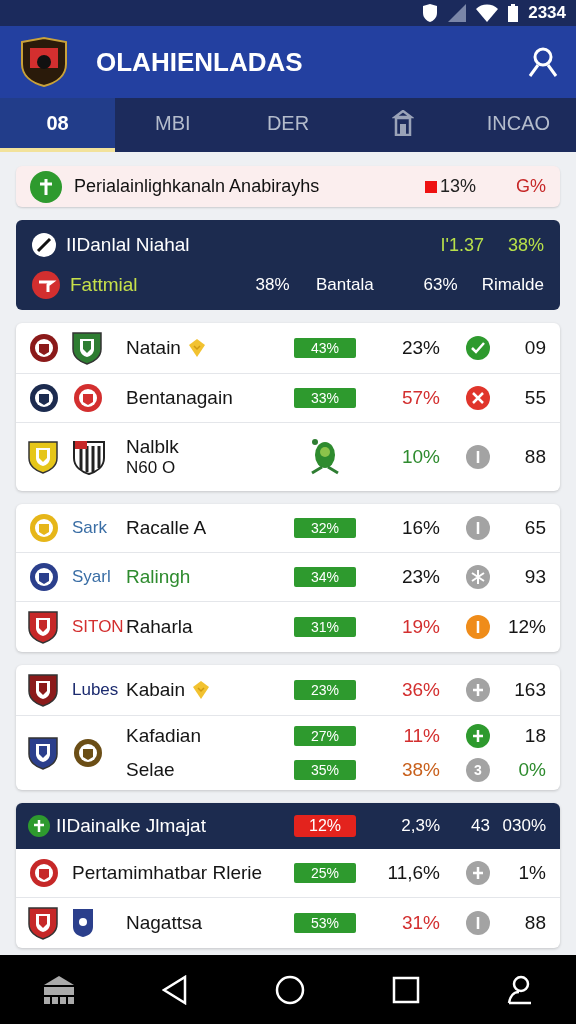  Describe the element at coordinates (512, 285) in the screenshot. I see `summary-cell: Rimalde` at that location.